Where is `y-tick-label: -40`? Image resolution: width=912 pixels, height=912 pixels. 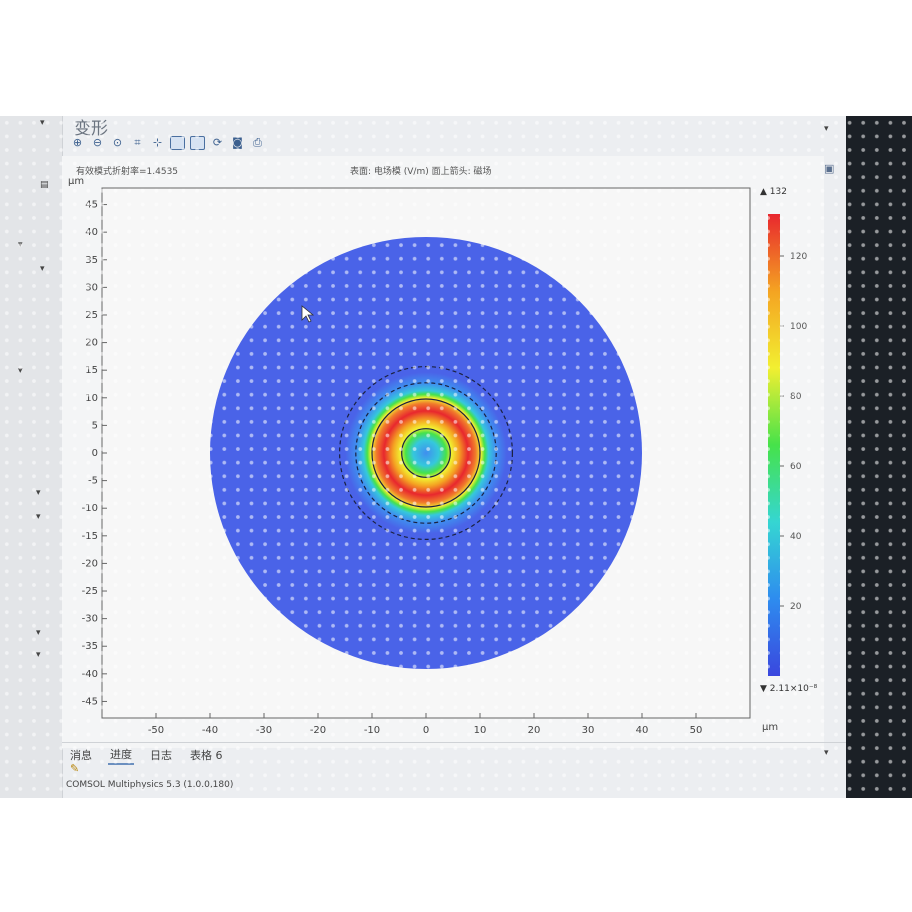 y-tick-label: -40 is located at coordinates (90, 674).